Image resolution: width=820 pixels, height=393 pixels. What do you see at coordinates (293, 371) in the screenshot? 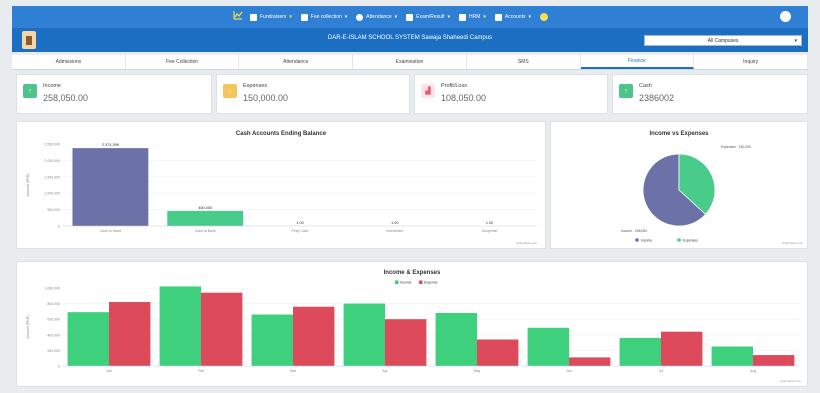
I see `x-tick-label: Mar` at bounding box center [293, 371].